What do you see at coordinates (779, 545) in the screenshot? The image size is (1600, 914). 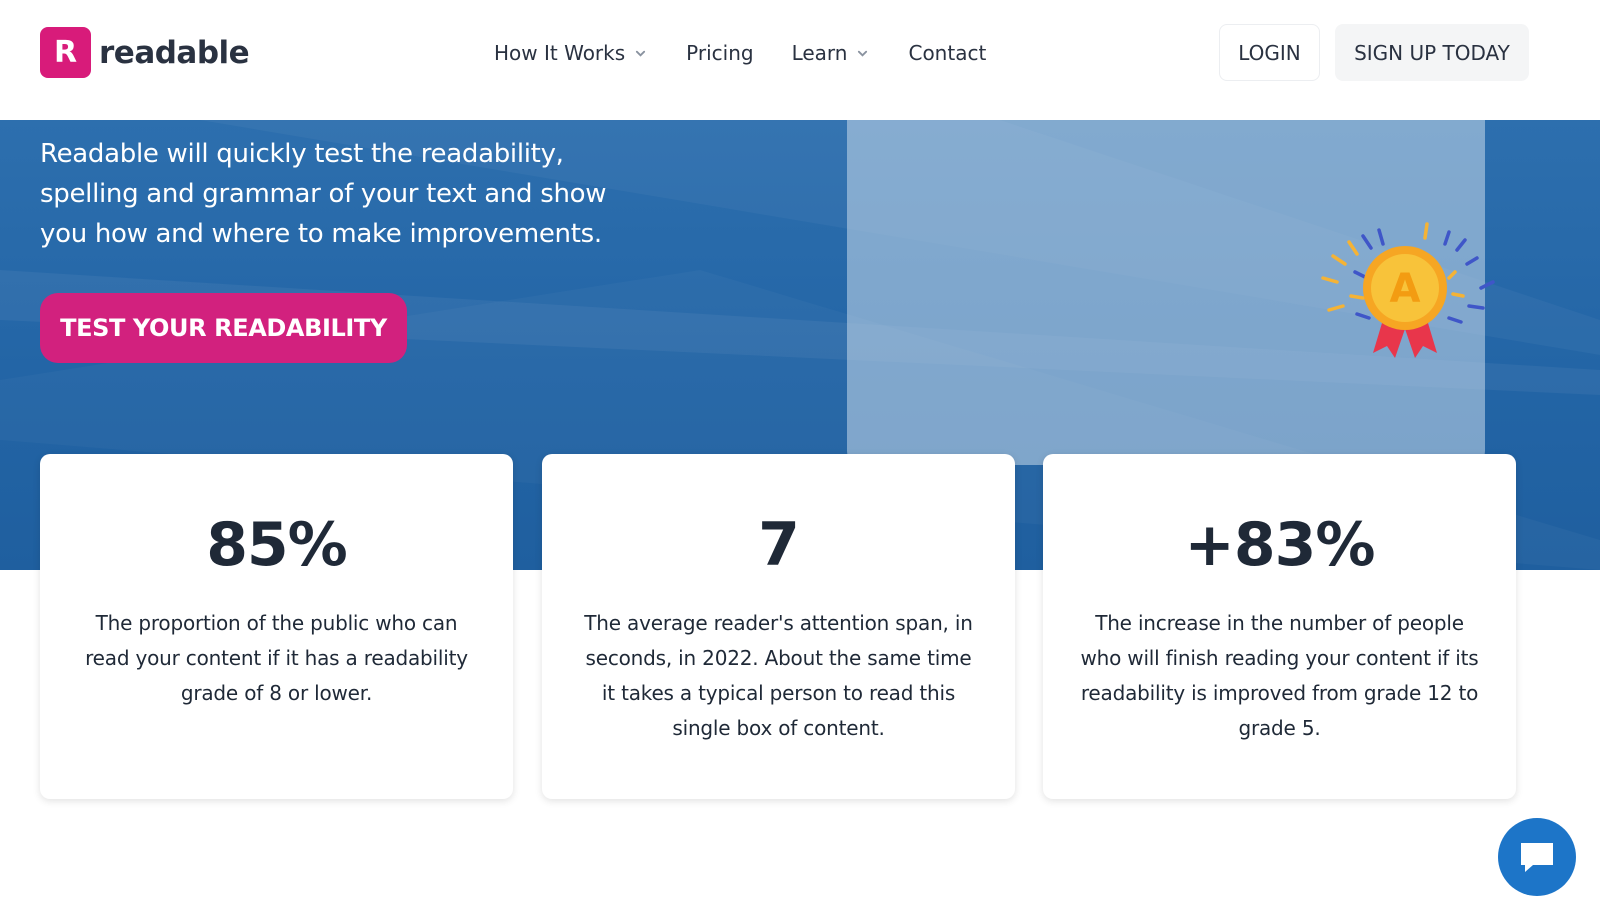 I see `stat-value: 7` at bounding box center [779, 545].